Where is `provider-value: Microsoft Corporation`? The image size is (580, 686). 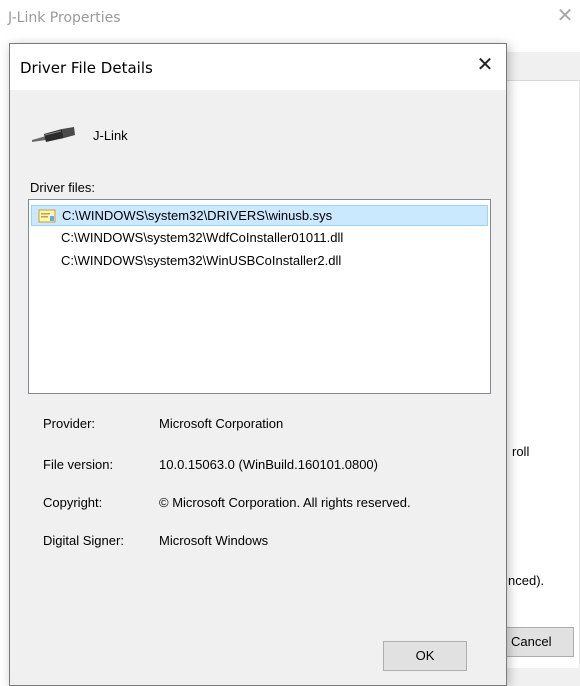
provider-value: Microsoft Corporation is located at coordinates (221, 423).